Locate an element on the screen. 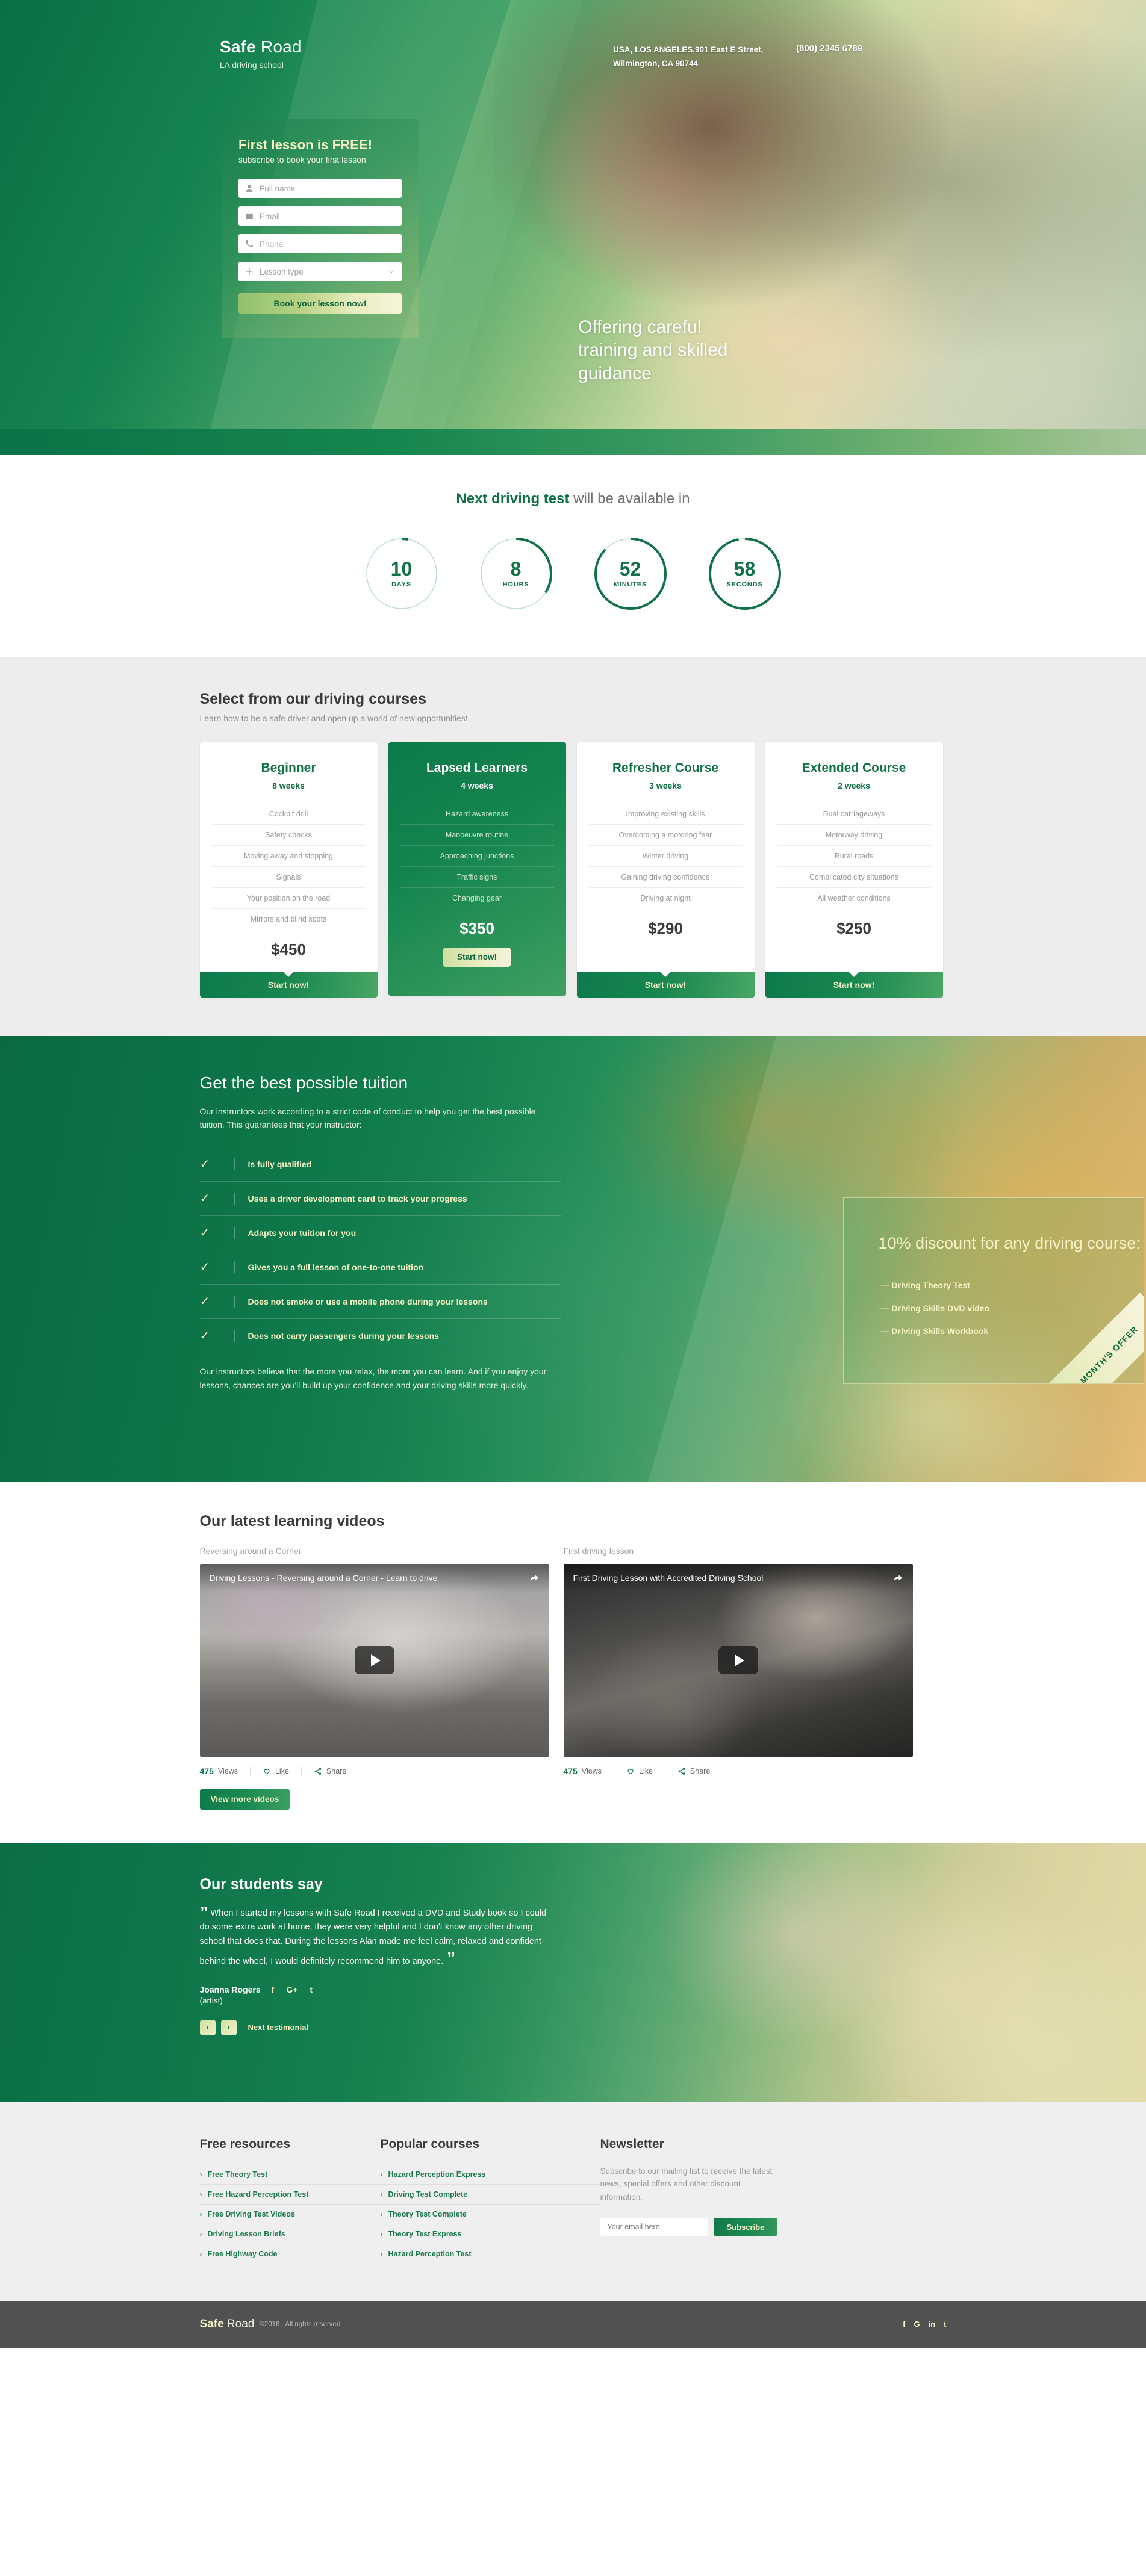  course-feature: Gaining driving confidence is located at coordinates (665, 876).